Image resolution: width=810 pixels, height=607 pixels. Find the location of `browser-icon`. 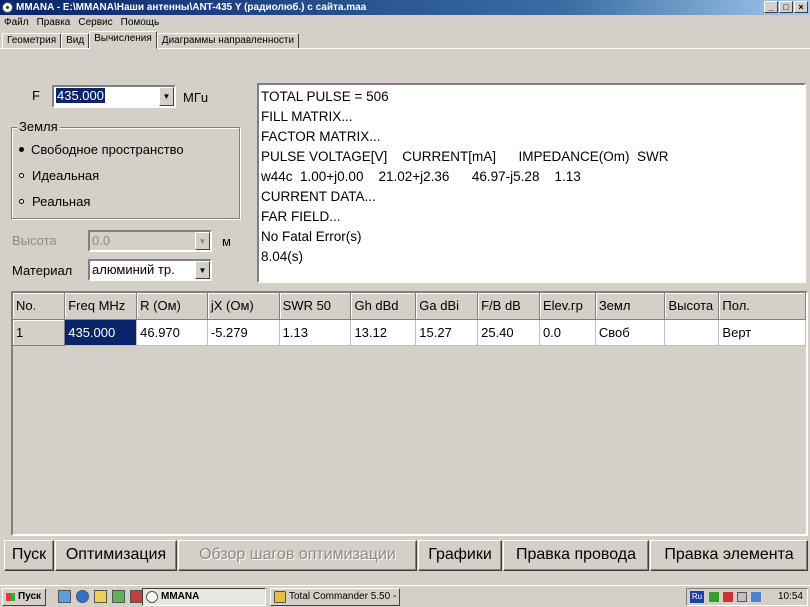

browser-icon is located at coordinates (82, 596).